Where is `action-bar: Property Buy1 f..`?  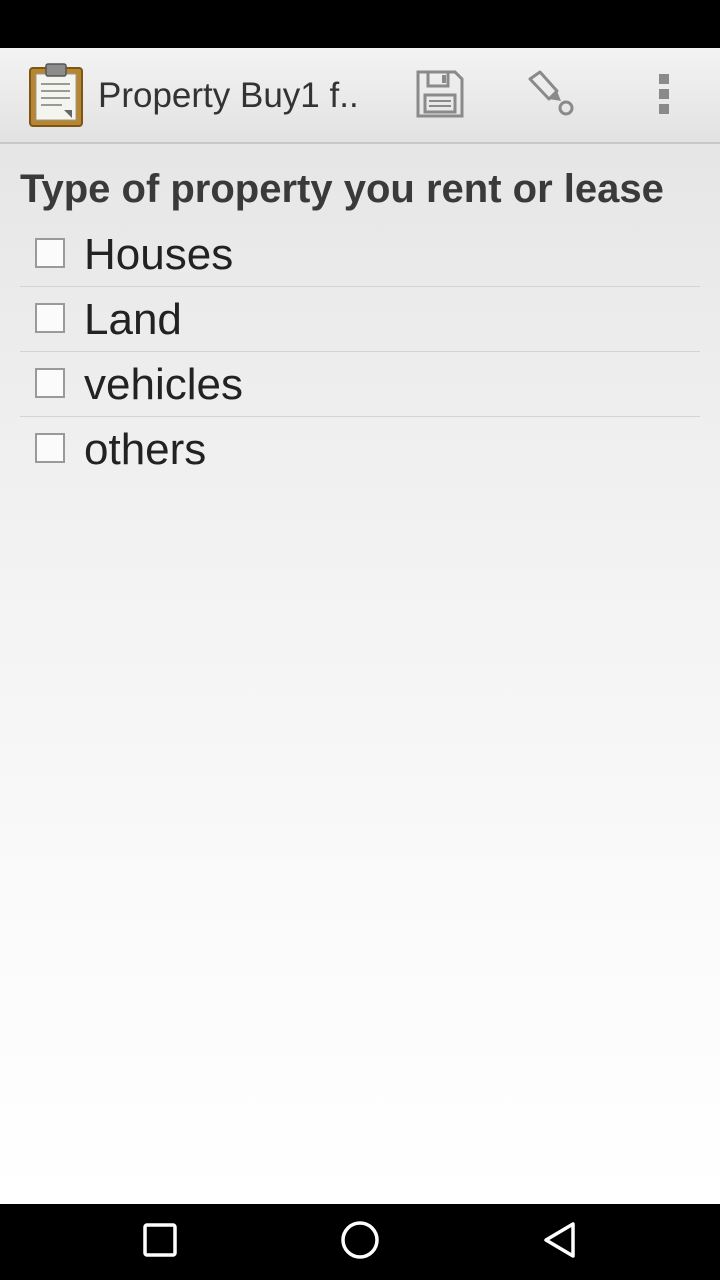
action-bar: Property Buy1 f.. is located at coordinates (360, 96).